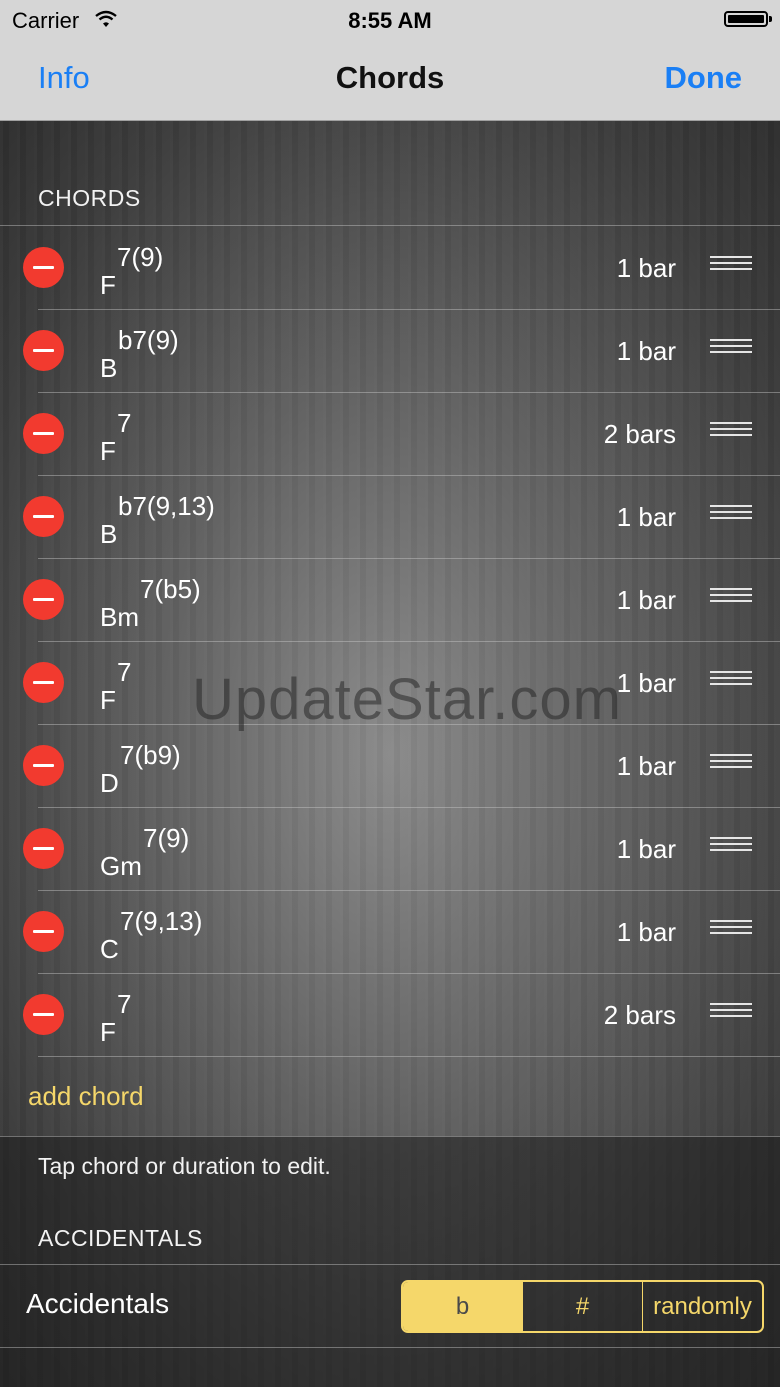 This screenshot has width=780, height=1387. Describe the element at coordinates (704, 78) in the screenshot. I see `done-button: Done` at that location.